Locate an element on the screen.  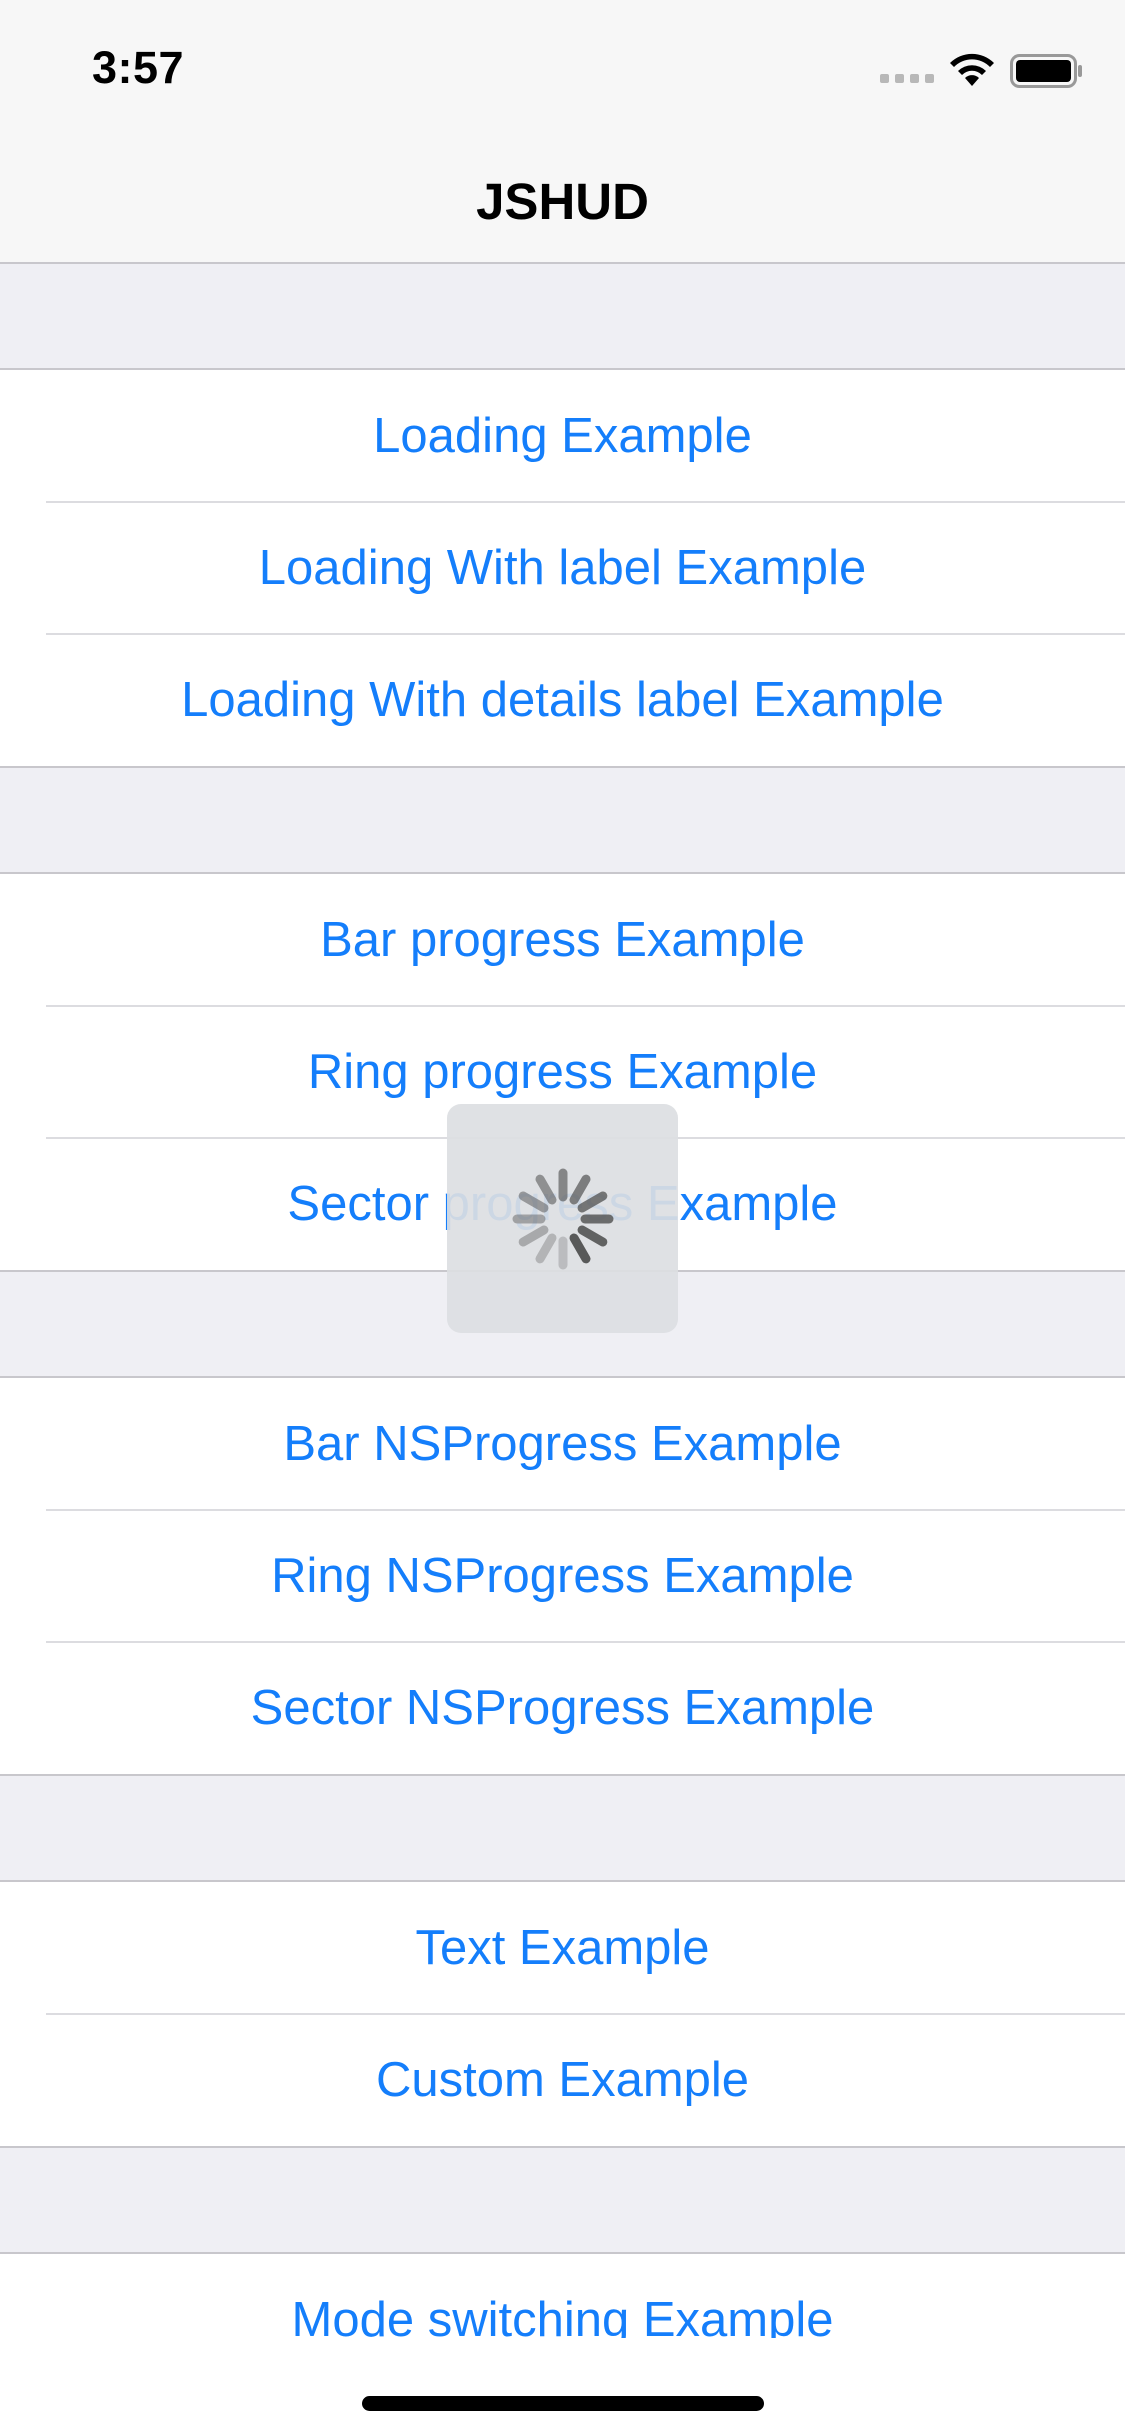
row-sector-nsprogress-example: Sector NSProgress Example is located at coordinates (562, 1707).